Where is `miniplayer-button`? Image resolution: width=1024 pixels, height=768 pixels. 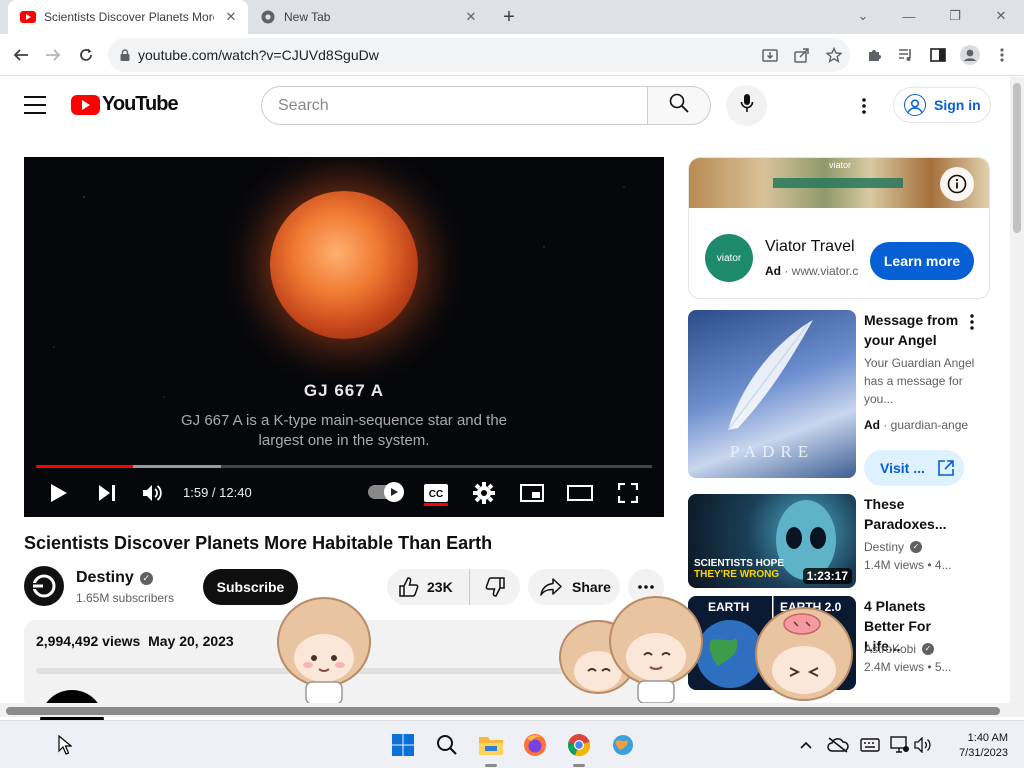 miniplayer-button is located at coordinates (532, 493).